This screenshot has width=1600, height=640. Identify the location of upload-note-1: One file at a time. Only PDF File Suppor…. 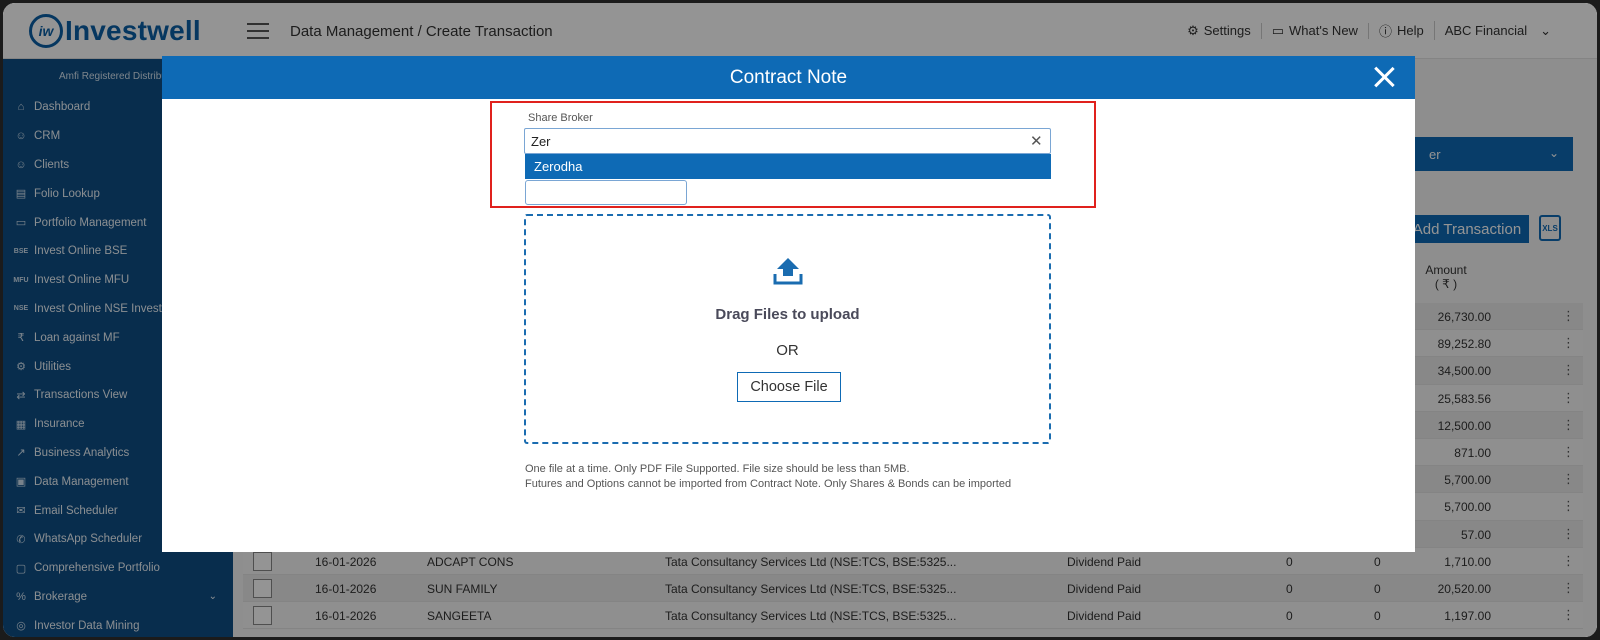
(717, 469).